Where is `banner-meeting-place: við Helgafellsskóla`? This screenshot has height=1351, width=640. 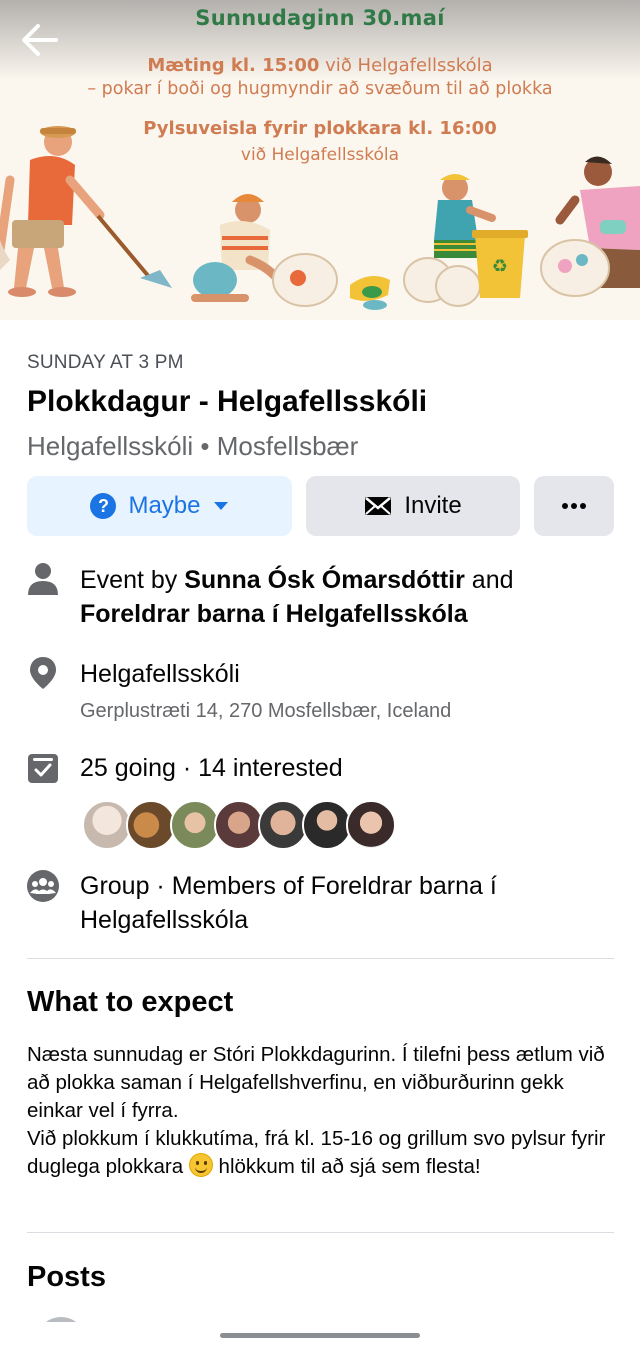 banner-meeting-place: við Helgafellsskóla is located at coordinates (406, 65).